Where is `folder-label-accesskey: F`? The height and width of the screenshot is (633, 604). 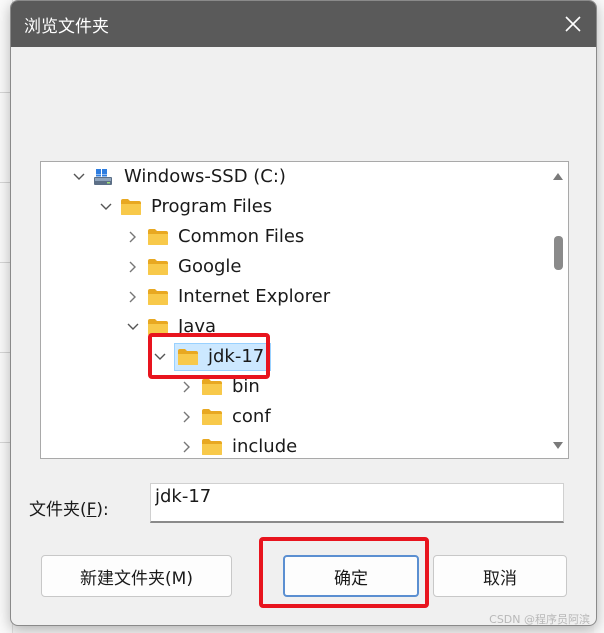
folder-label-accesskey: F is located at coordinates (91, 510).